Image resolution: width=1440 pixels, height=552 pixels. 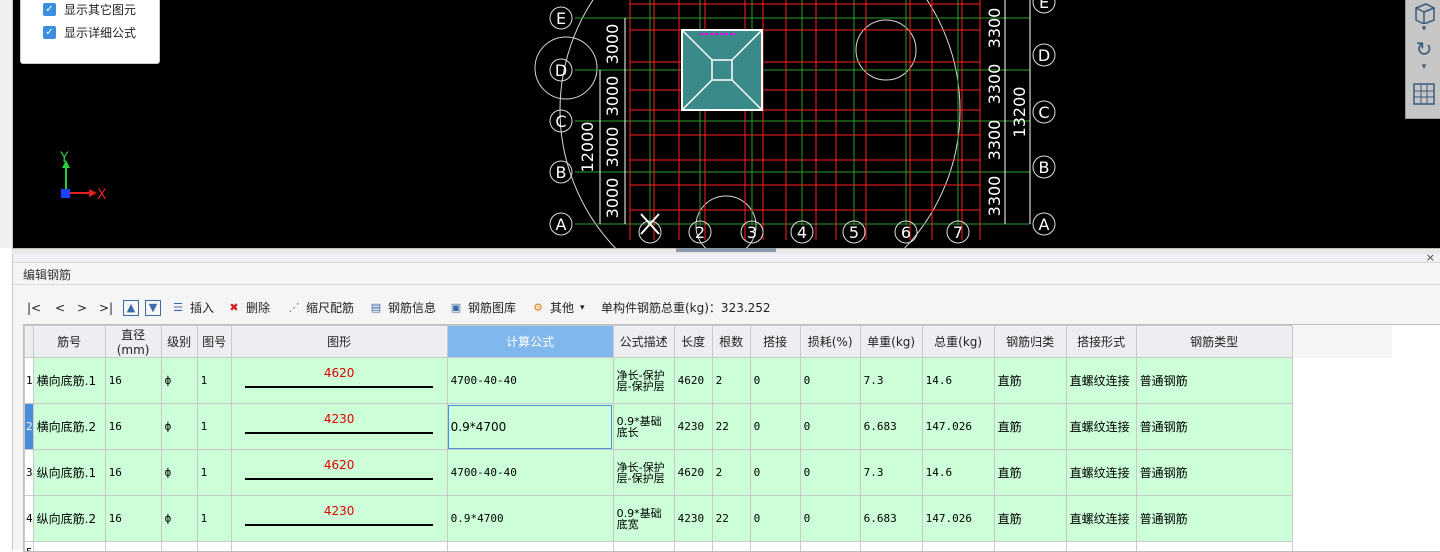 What do you see at coordinates (69, 473) in the screenshot?
I see `cell-name: 纵向底筋.1` at bounding box center [69, 473].